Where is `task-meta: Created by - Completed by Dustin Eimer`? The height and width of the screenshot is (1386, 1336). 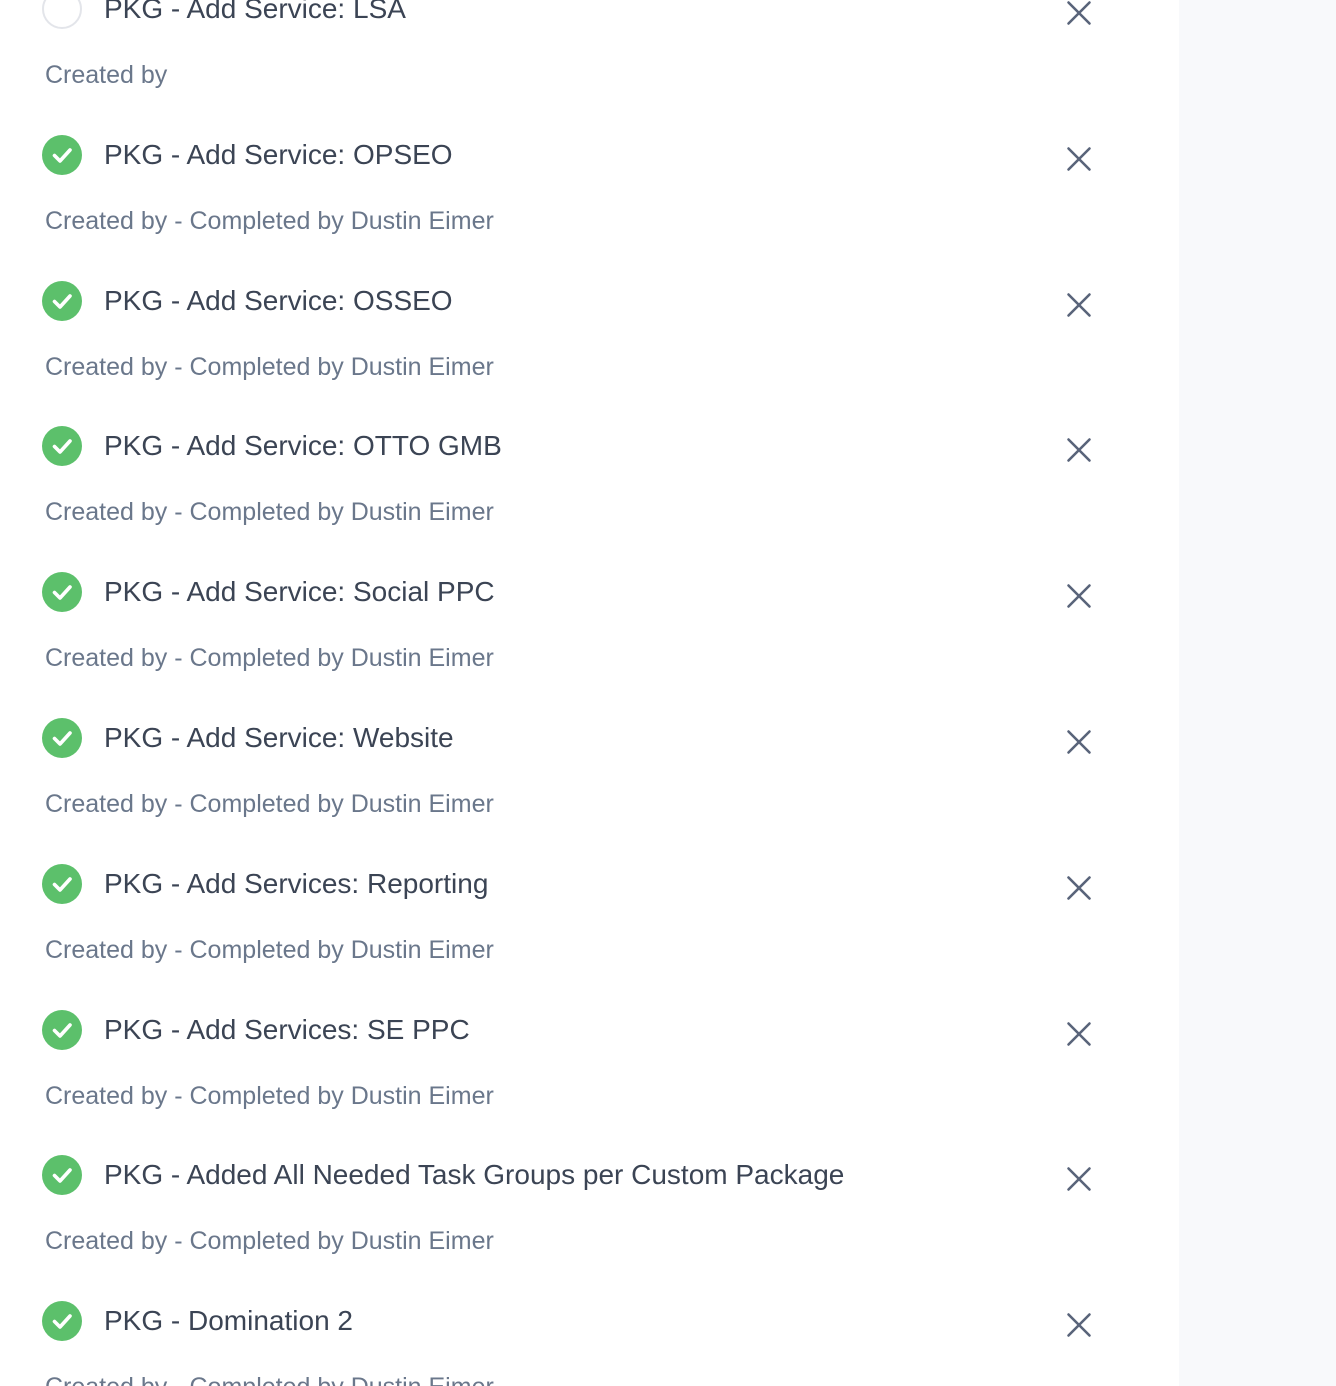
task-meta: Created by - Completed by Dustin Eimer is located at coordinates (269, 1379).